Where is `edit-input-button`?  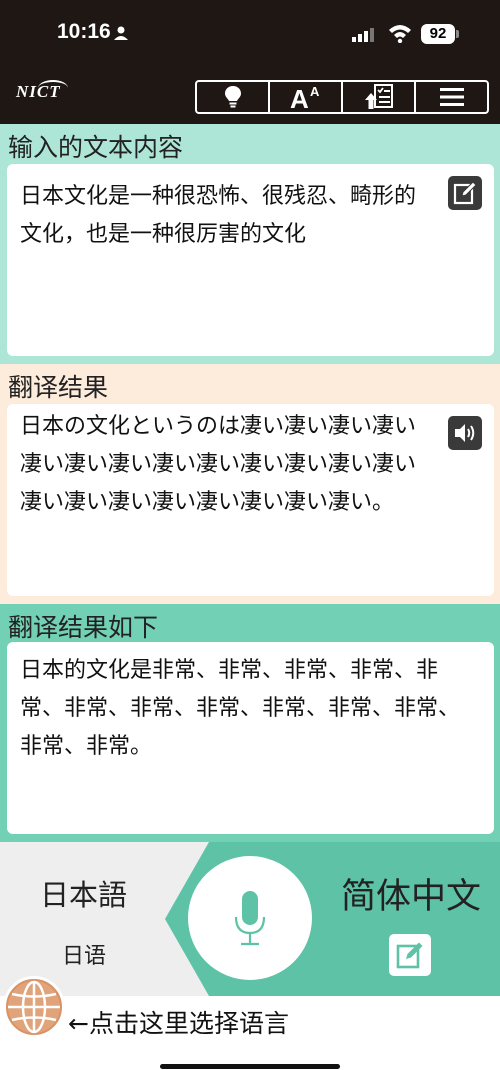
edit-input-button is located at coordinates (465, 193).